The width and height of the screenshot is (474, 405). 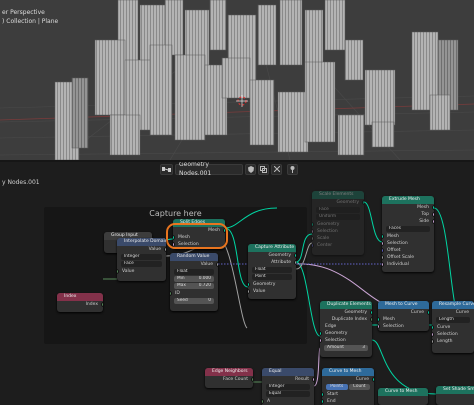 I want to click on scale-mode-dropdown: Uniform, so click(x=338, y=217).